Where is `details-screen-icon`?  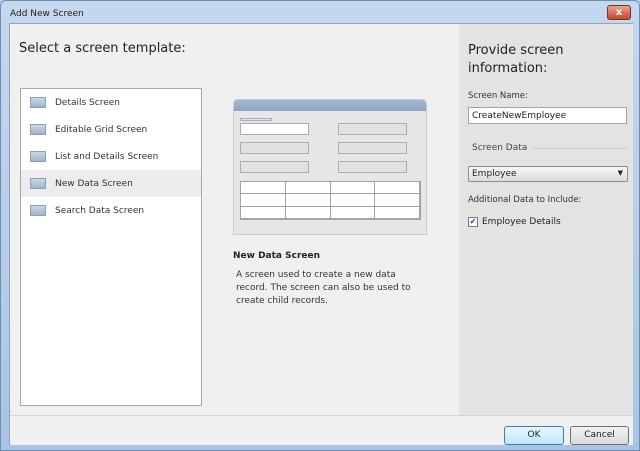
details-screen-icon is located at coordinates (38, 102).